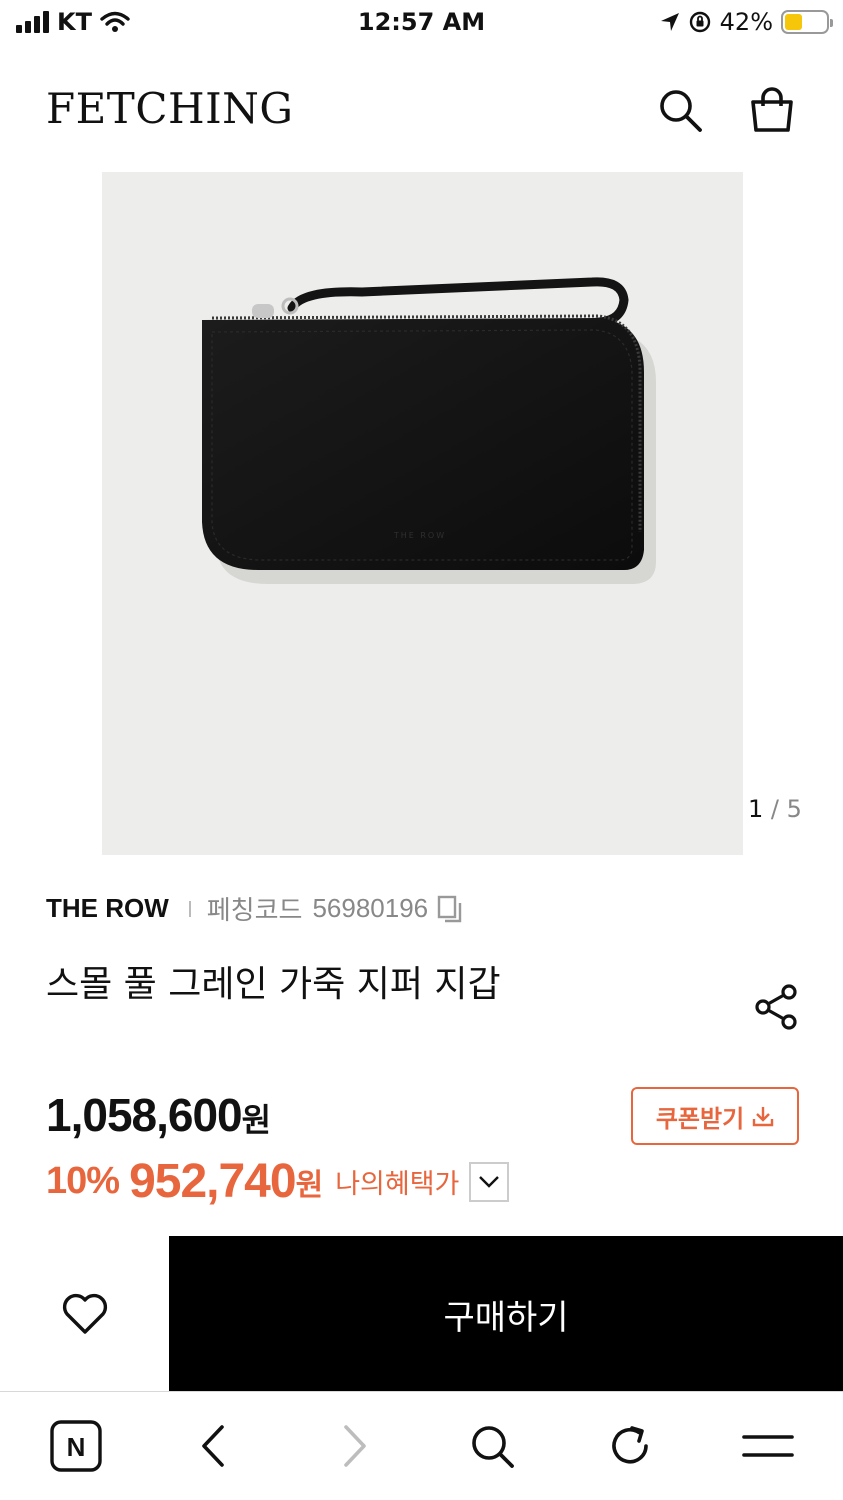 This screenshot has width=843, height=1500. What do you see at coordinates (506, 1314) in the screenshot?
I see `buy-button: 구매하기` at bounding box center [506, 1314].